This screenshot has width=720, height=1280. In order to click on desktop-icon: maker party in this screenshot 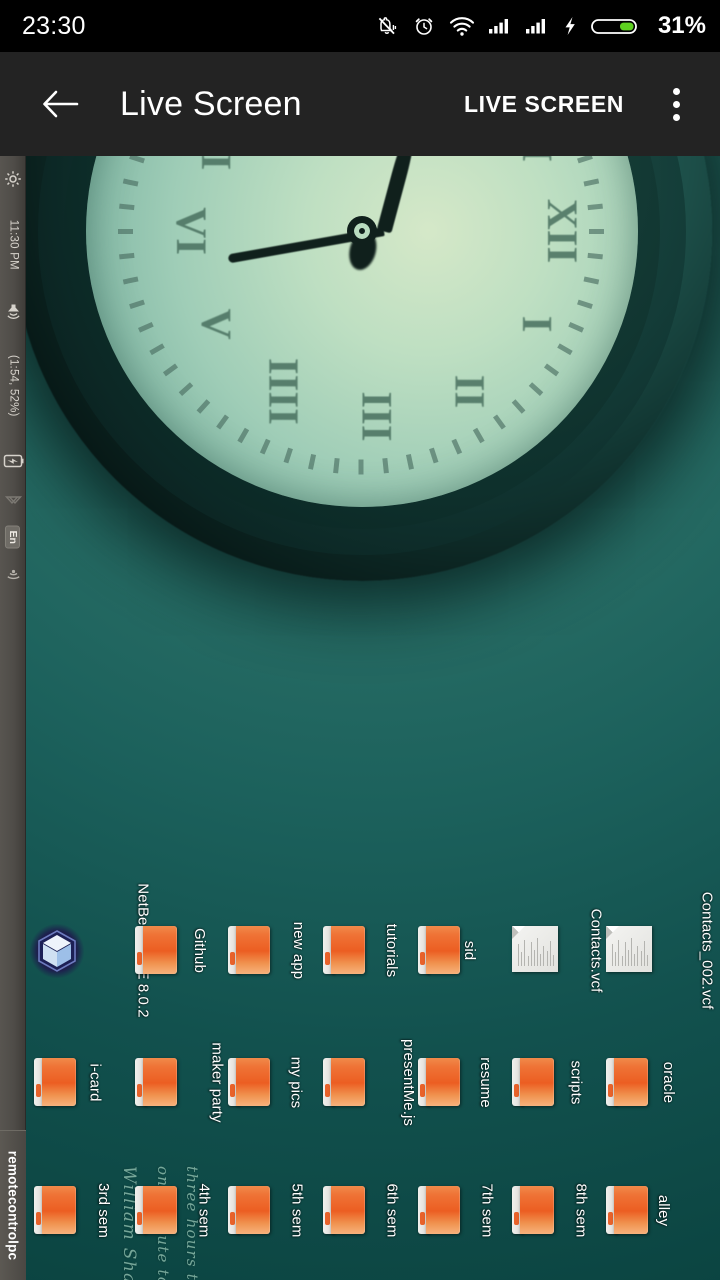, I will do `click(179, 1082)`.